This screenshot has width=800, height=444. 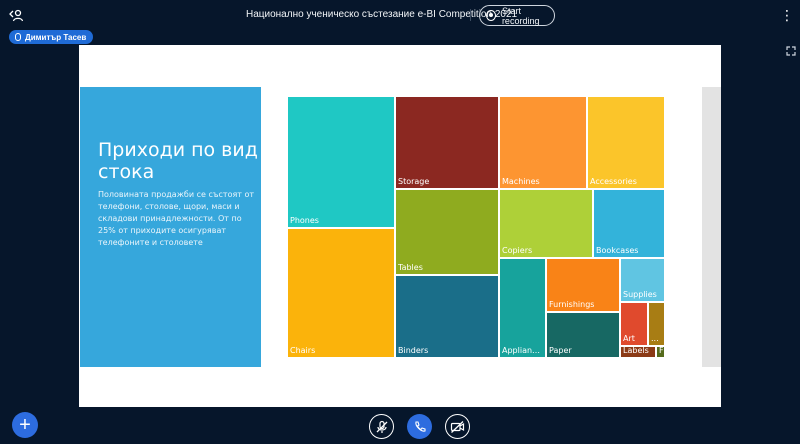 I want to click on start-recording-label: Start recording, so click(x=520, y=15).